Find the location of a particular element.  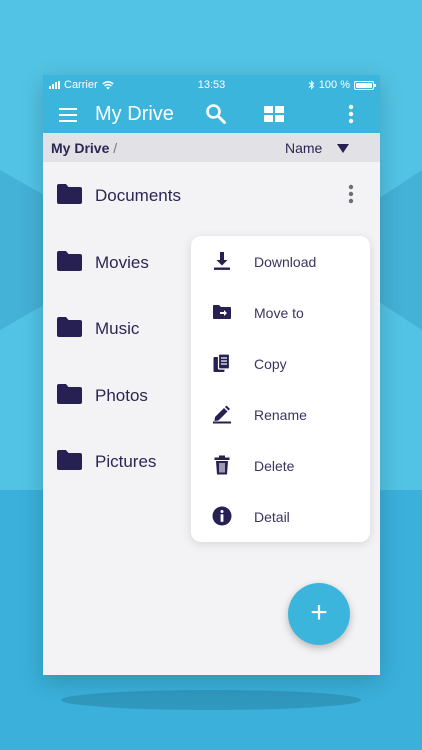

menu-item-label: Rename is located at coordinates (280, 415).